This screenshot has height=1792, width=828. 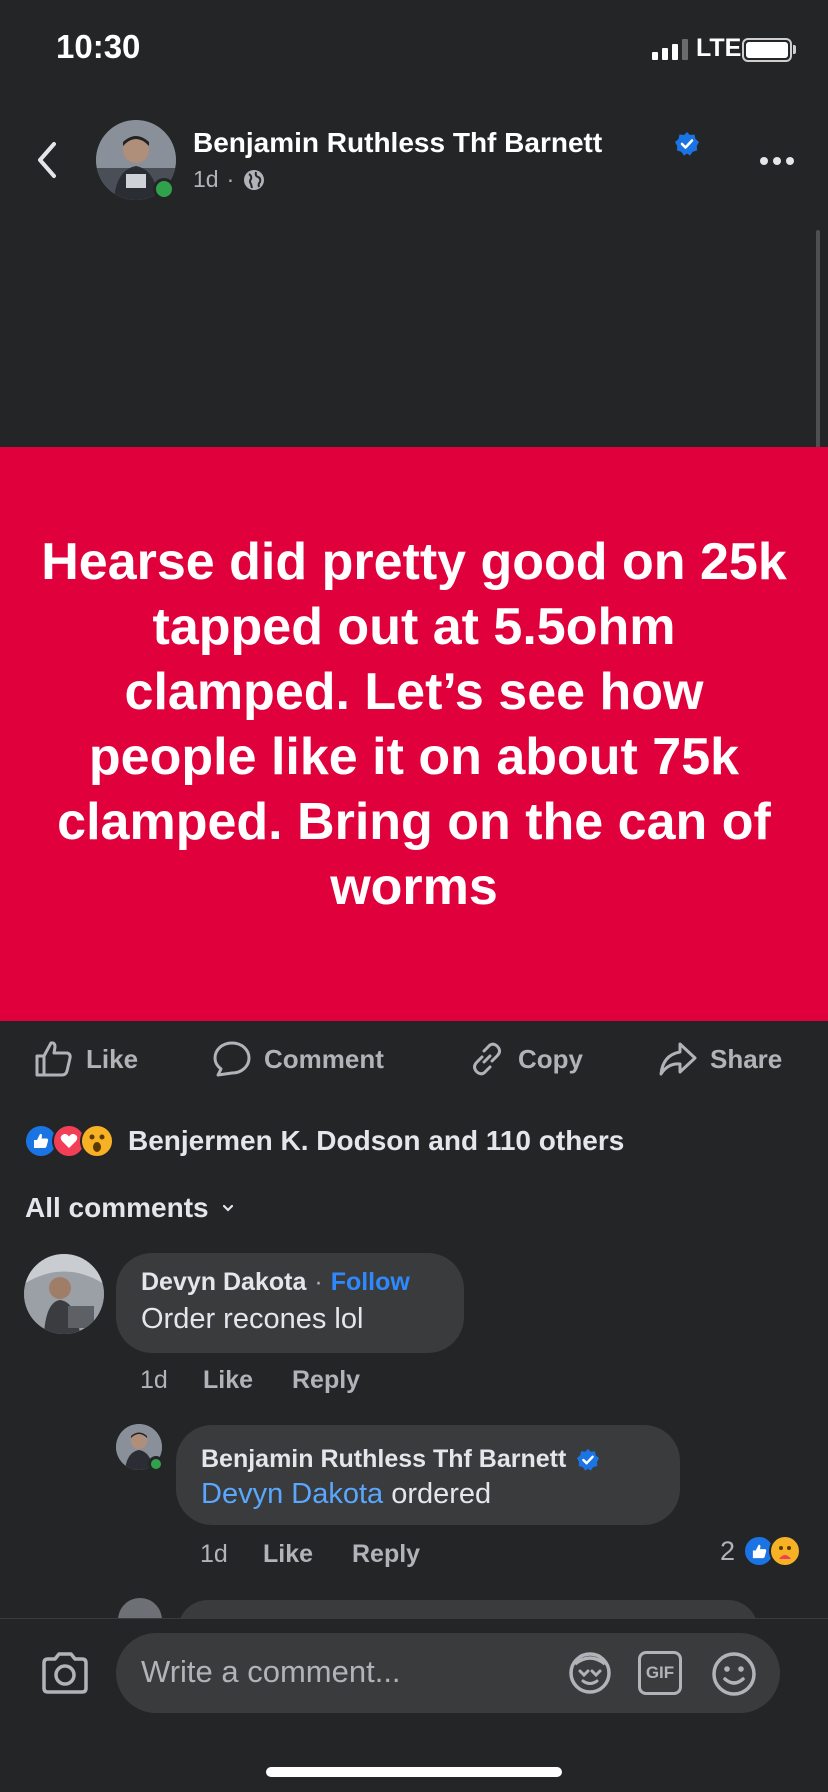 I want to click on reply-online-indicator, so click(x=156, y=1464).